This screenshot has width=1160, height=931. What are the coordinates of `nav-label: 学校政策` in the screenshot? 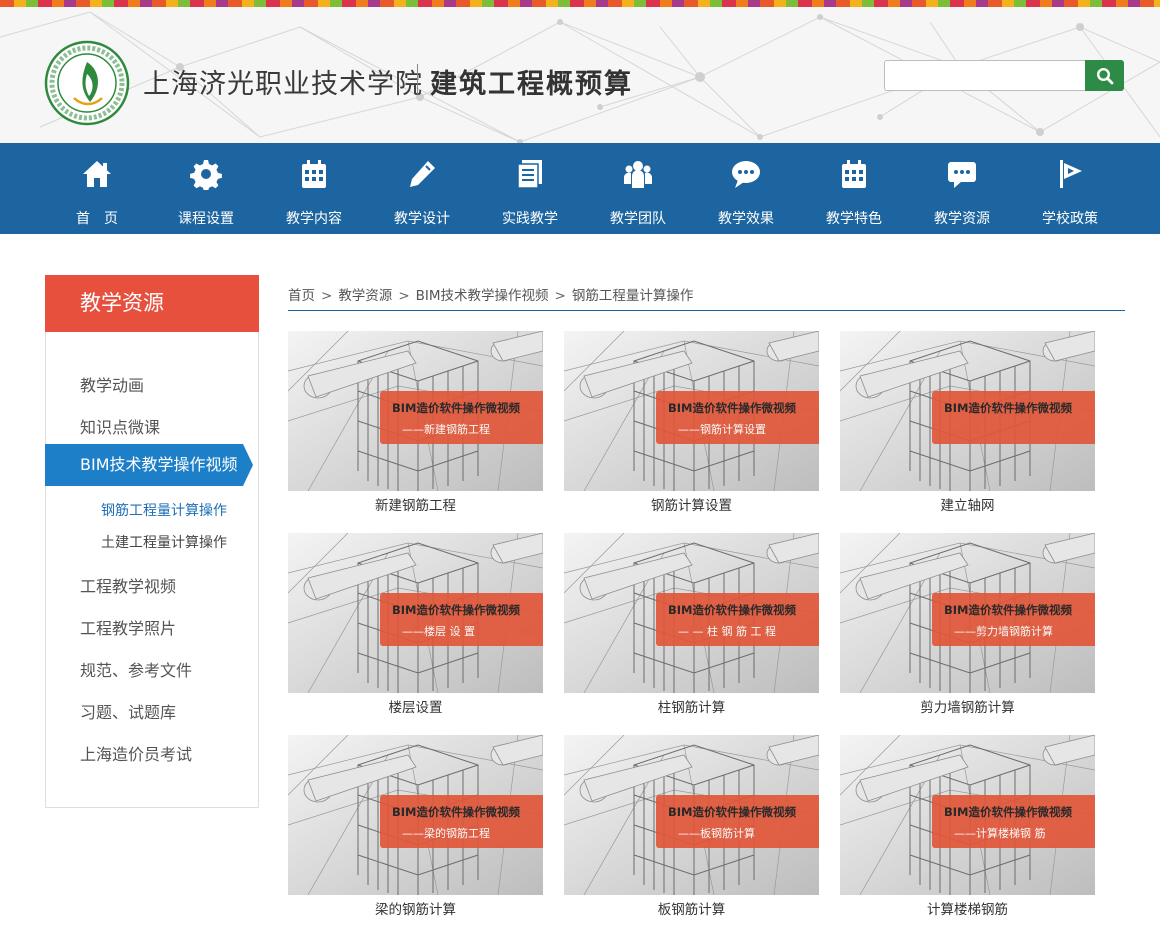 It's located at (1070, 219).